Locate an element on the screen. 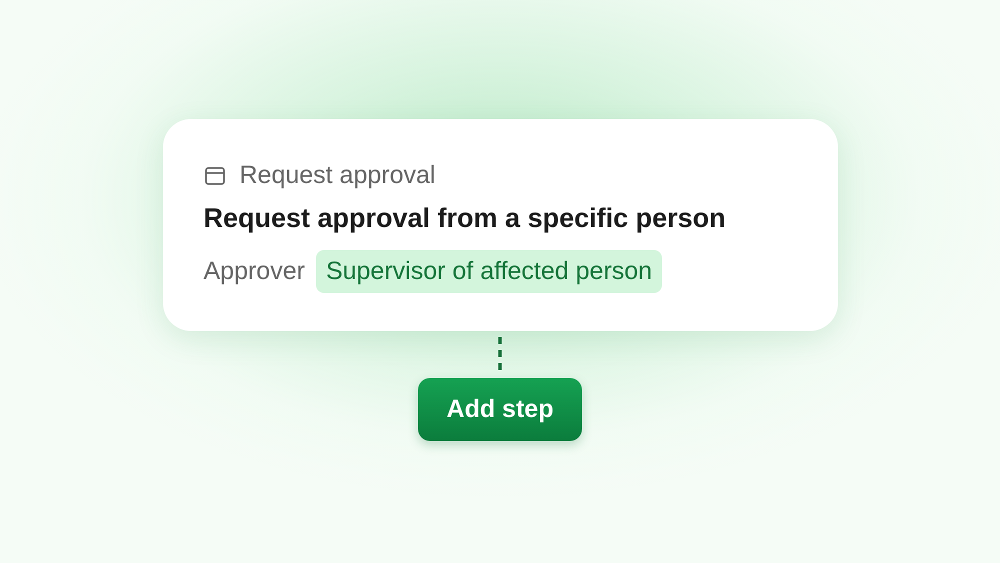  add-step-button: Add step is located at coordinates (500, 409).